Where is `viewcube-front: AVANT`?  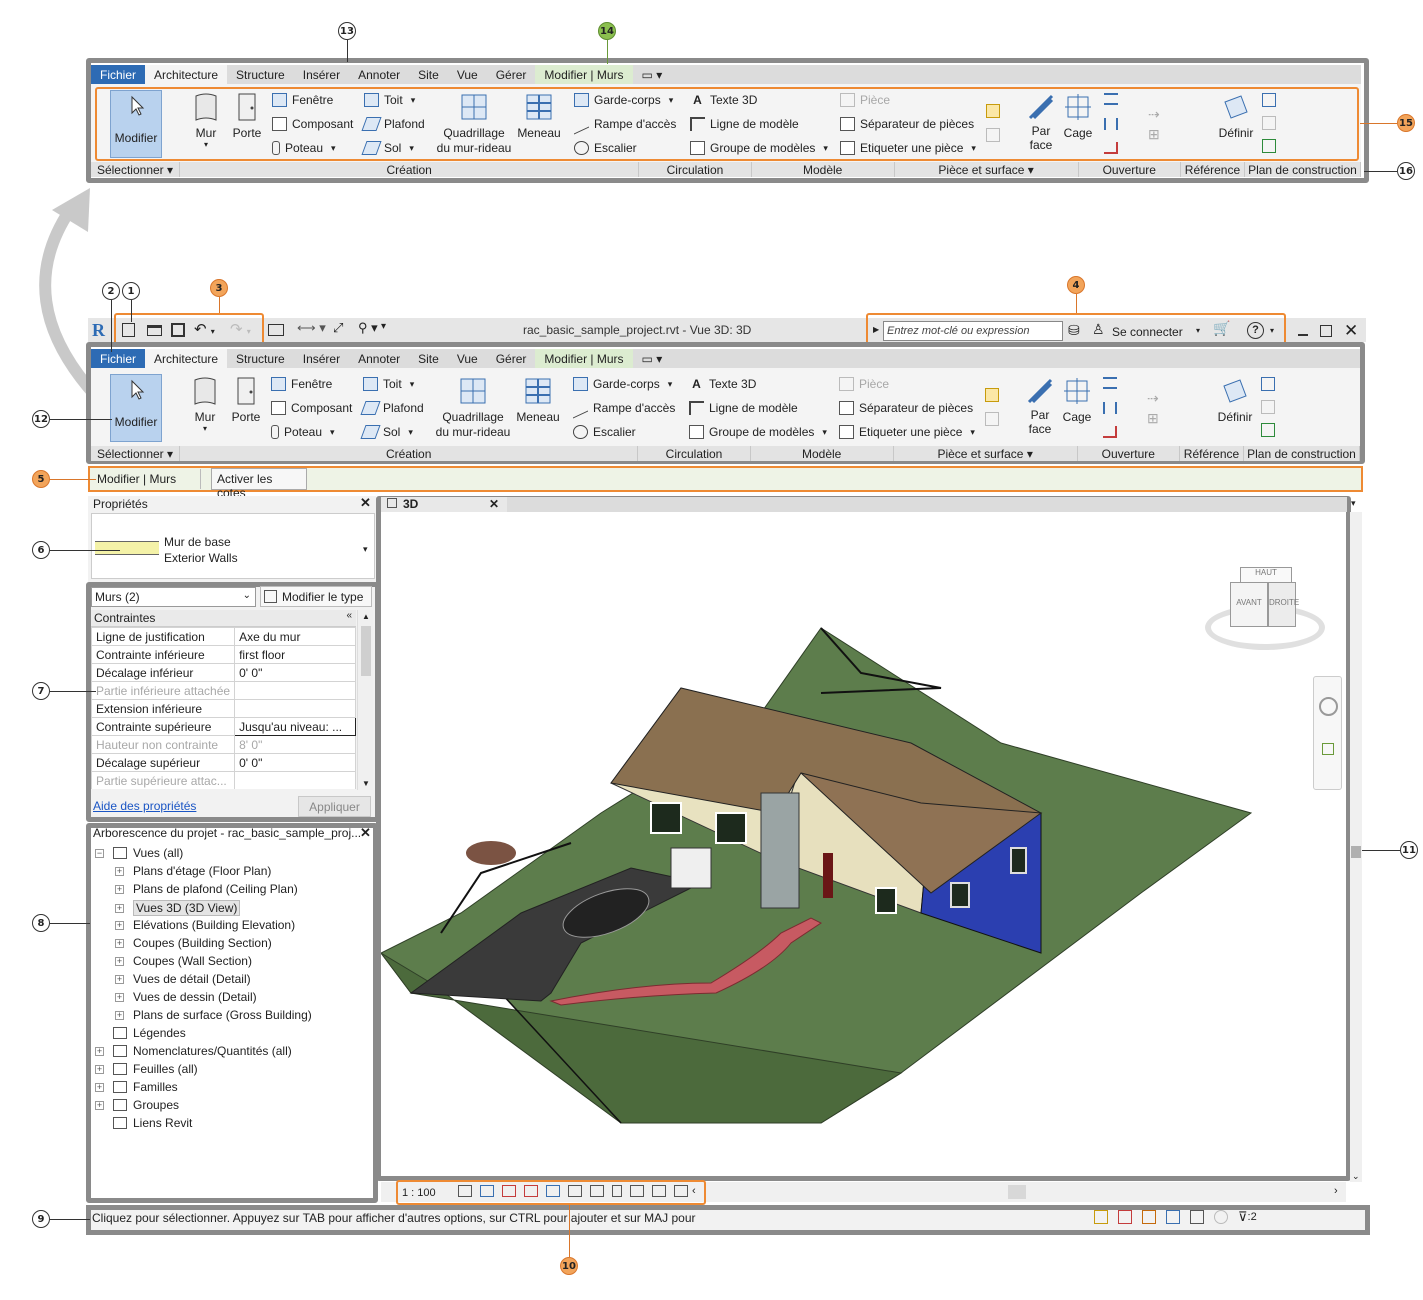
viewcube-front: AVANT is located at coordinates (1249, 604).